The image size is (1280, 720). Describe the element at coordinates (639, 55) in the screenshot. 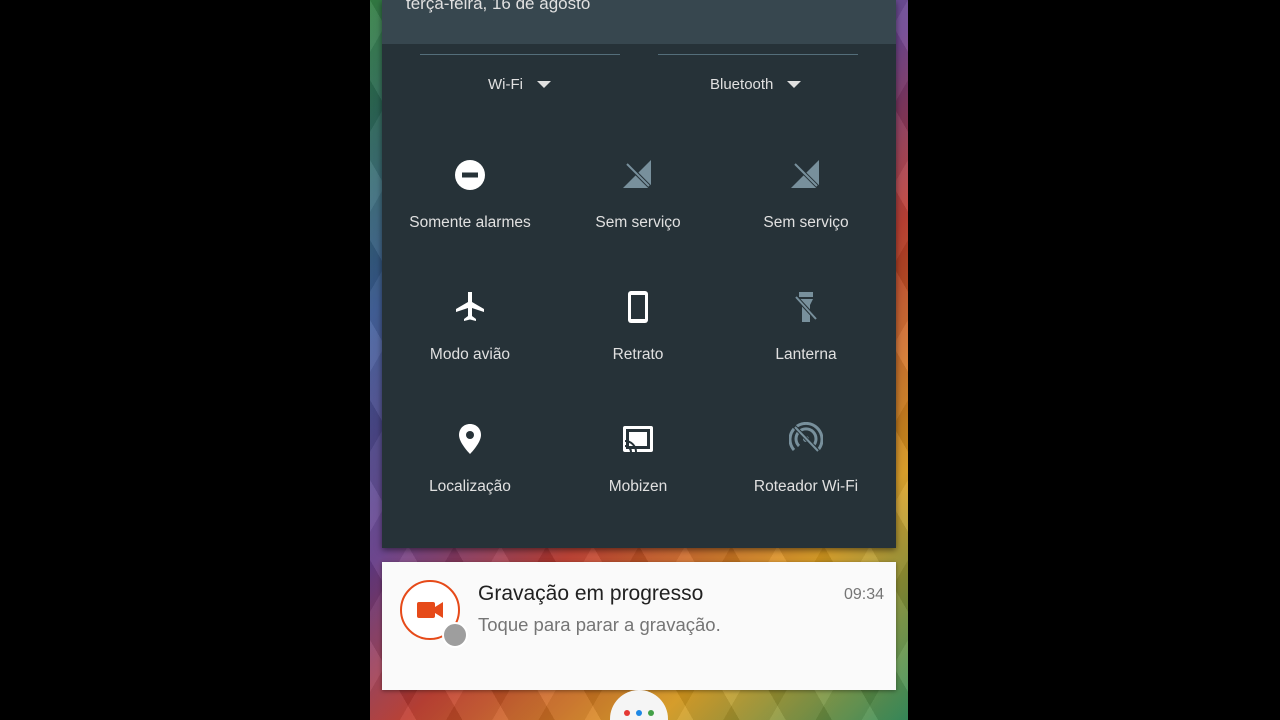

I see `header-dividers` at that location.